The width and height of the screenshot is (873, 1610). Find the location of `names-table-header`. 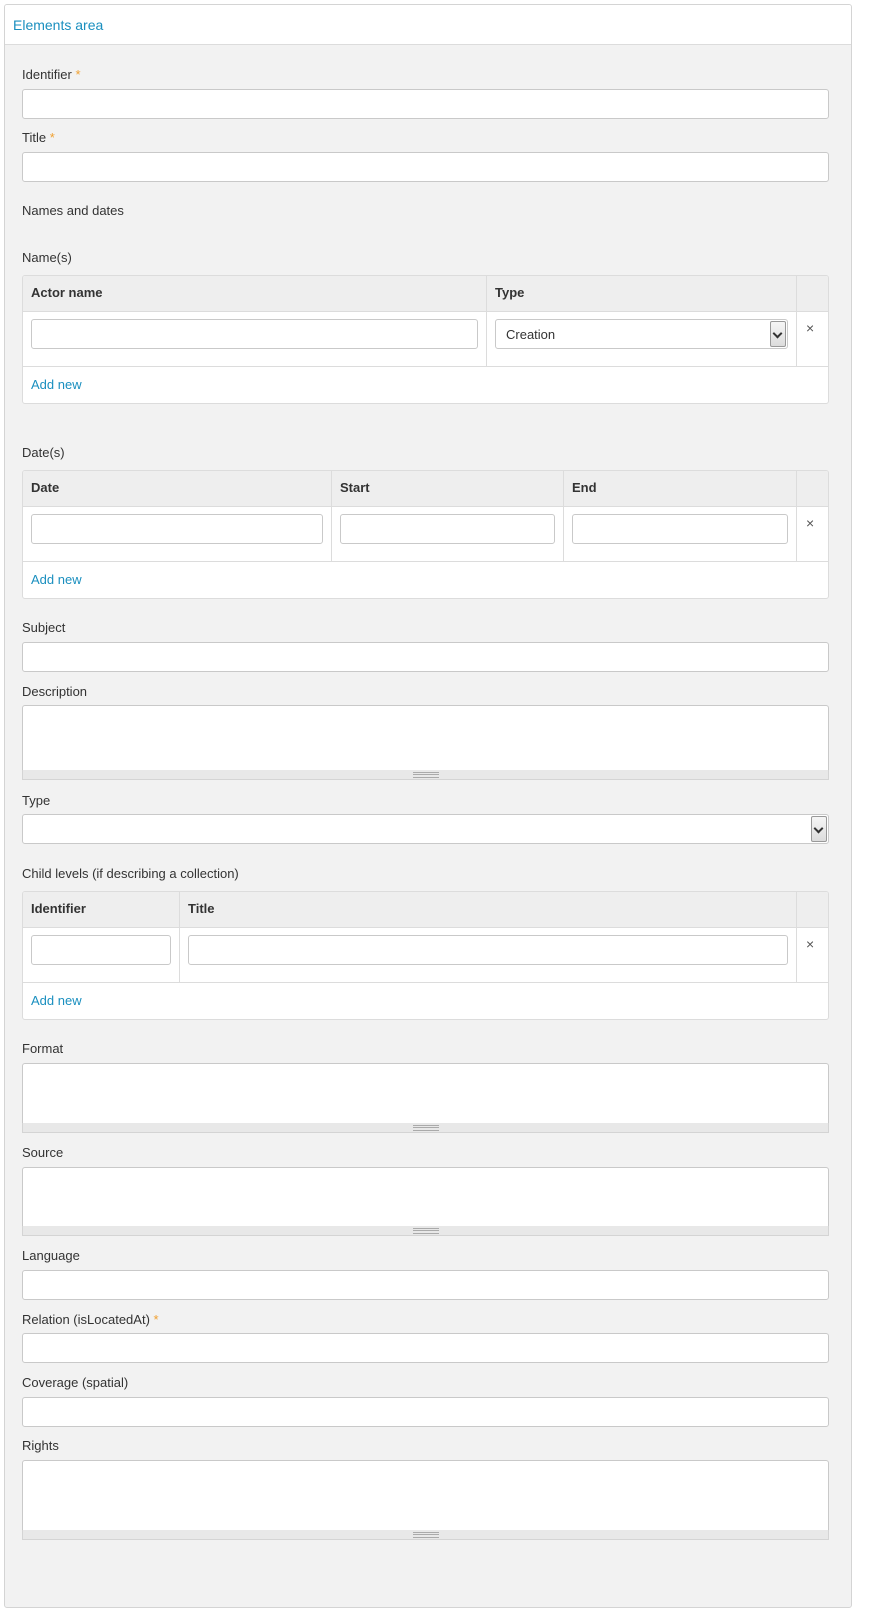

names-table-header is located at coordinates (425, 294).